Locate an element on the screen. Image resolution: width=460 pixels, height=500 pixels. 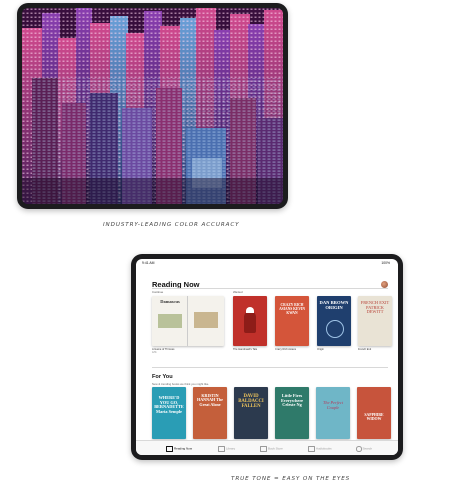
book-cover-text: DAN BROWN ORIGIN is located at coordinates (334, 305).